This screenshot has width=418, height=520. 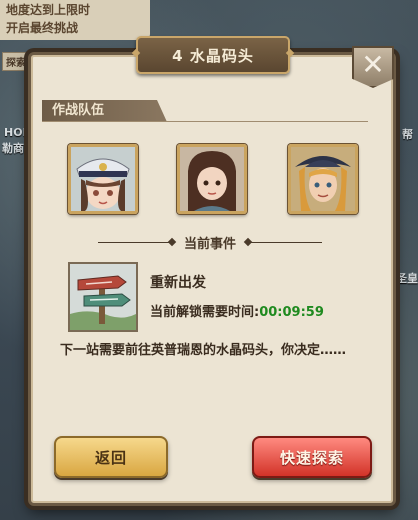 What do you see at coordinates (135, 242) in the screenshot?
I see `deco-line-left` at bounding box center [135, 242].